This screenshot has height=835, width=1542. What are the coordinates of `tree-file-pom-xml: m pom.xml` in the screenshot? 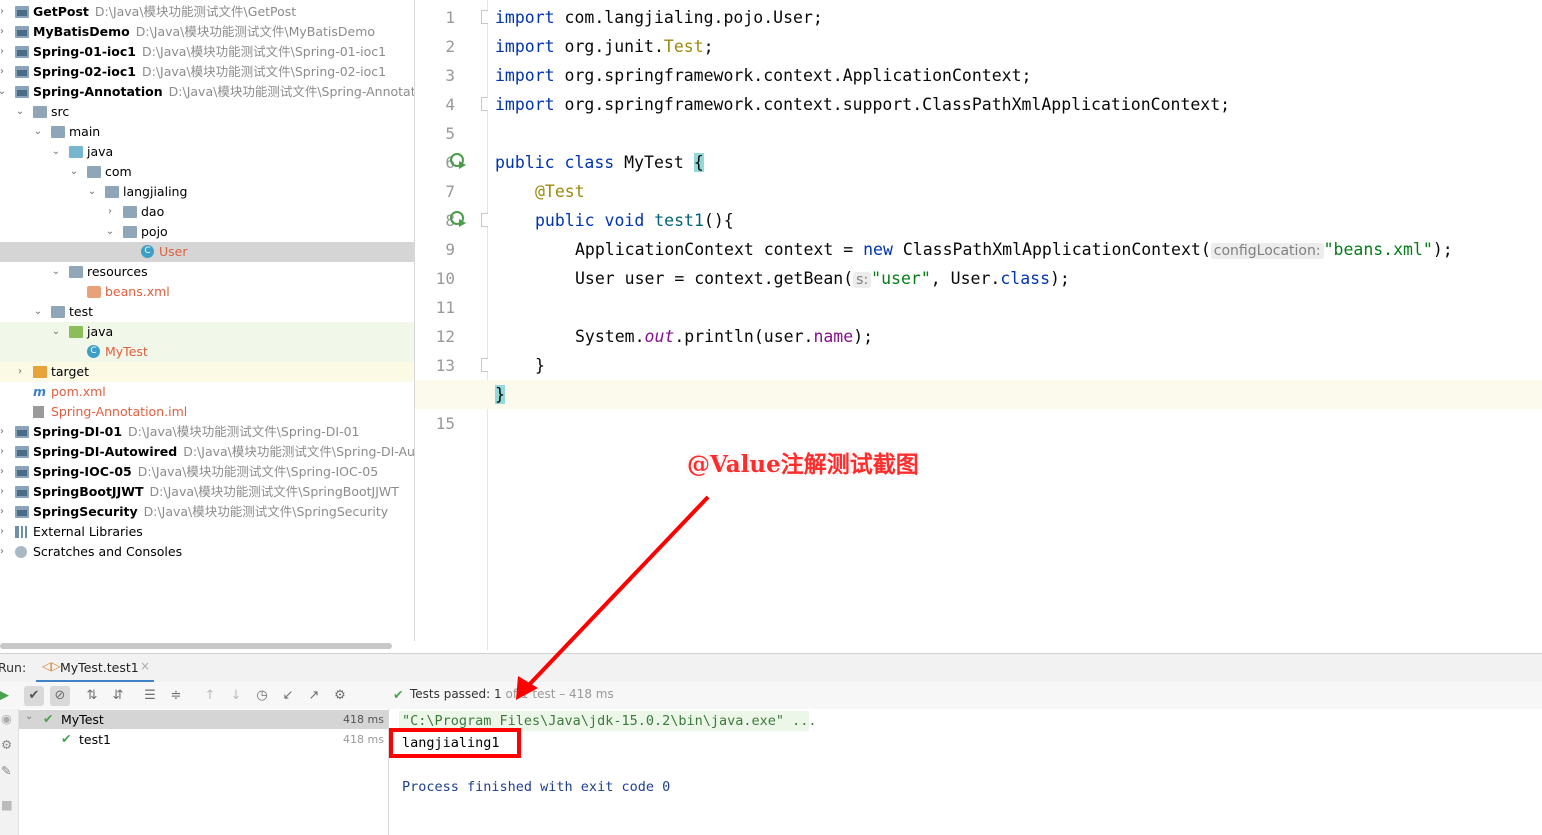 It's located at (207, 392).